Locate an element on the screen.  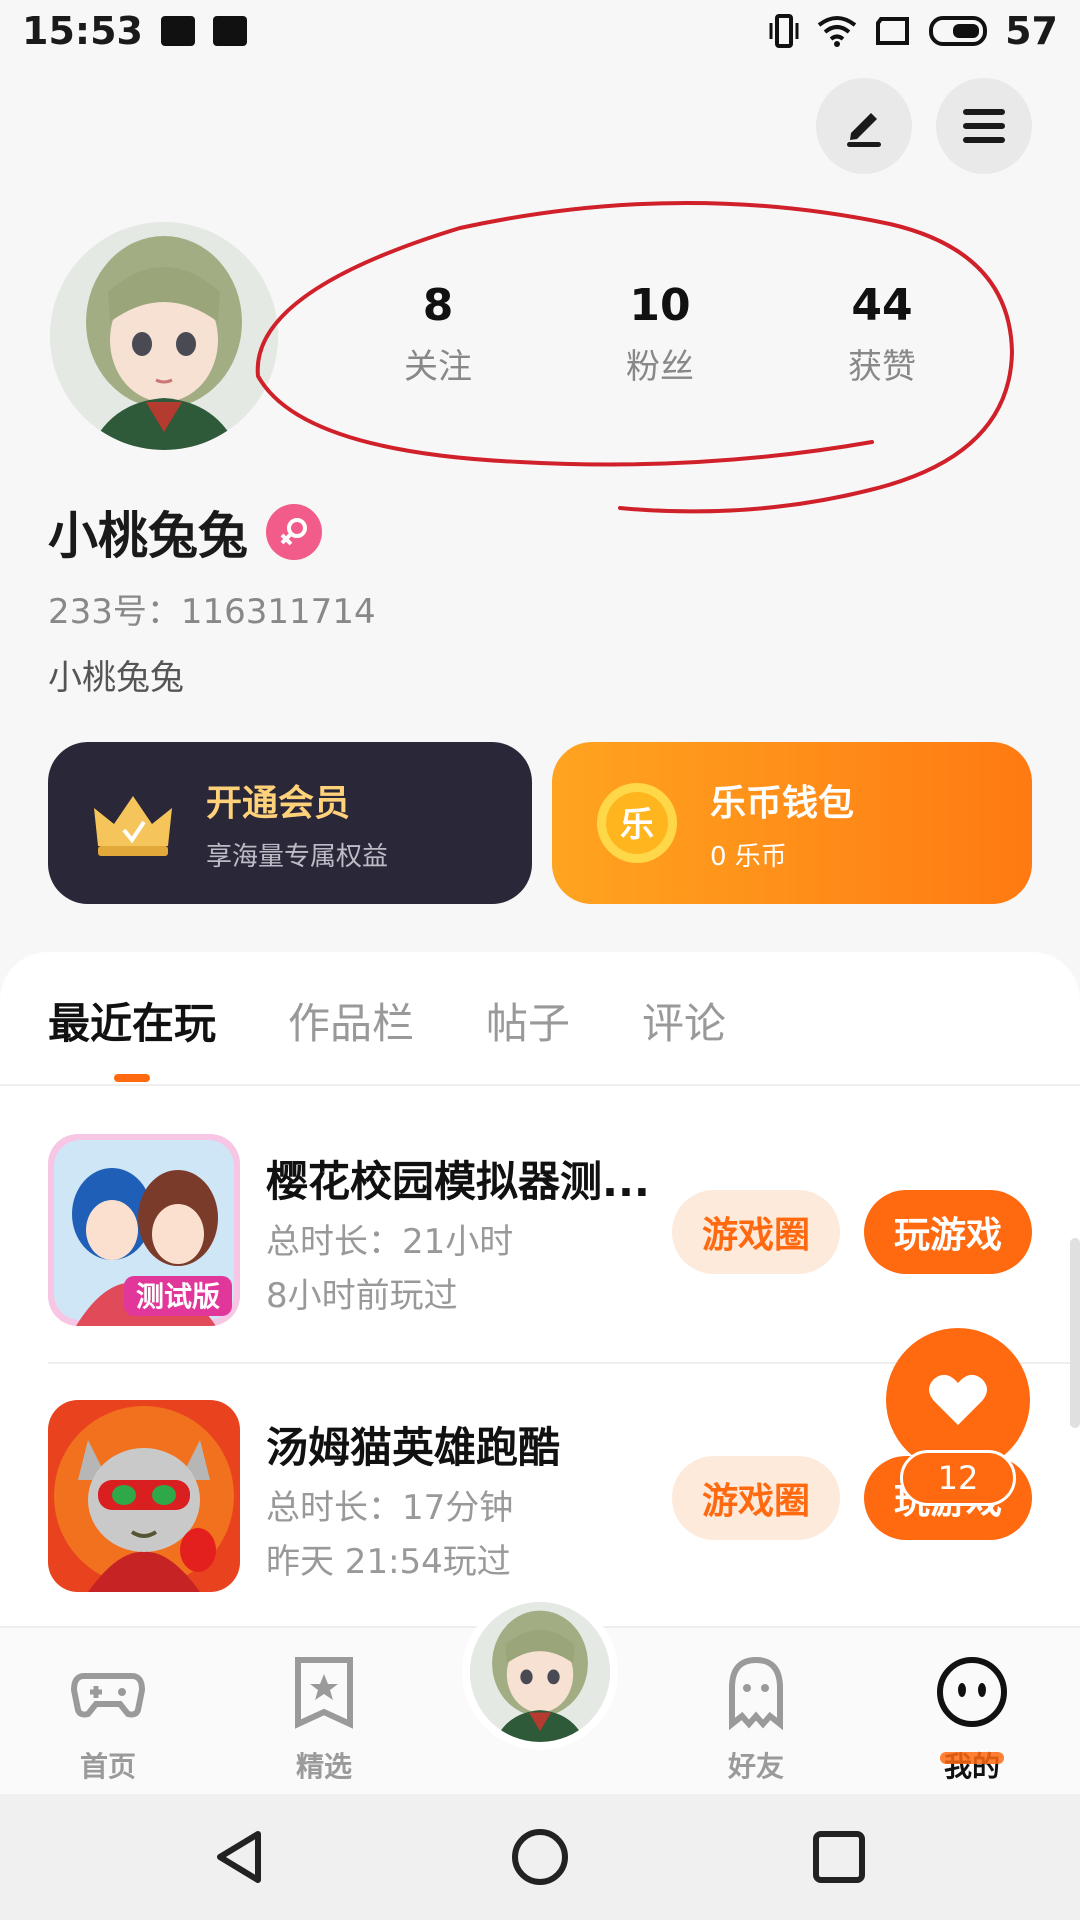
stat-following-value: 8 is located at coordinates (438, 305).